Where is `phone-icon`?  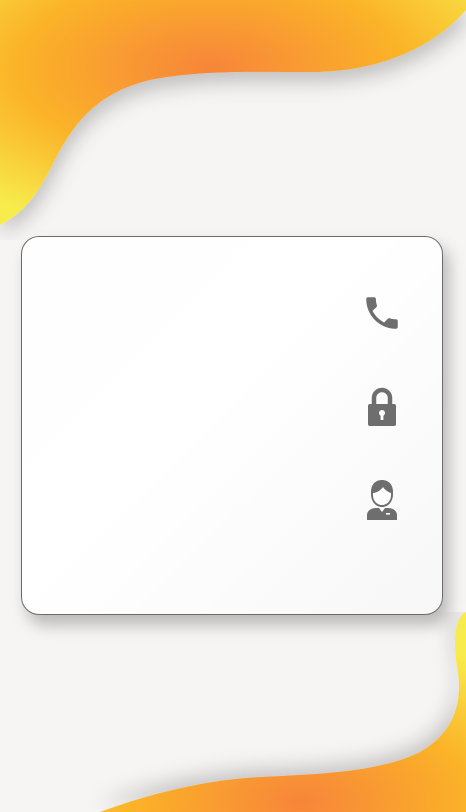
phone-icon is located at coordinates (382, 313).